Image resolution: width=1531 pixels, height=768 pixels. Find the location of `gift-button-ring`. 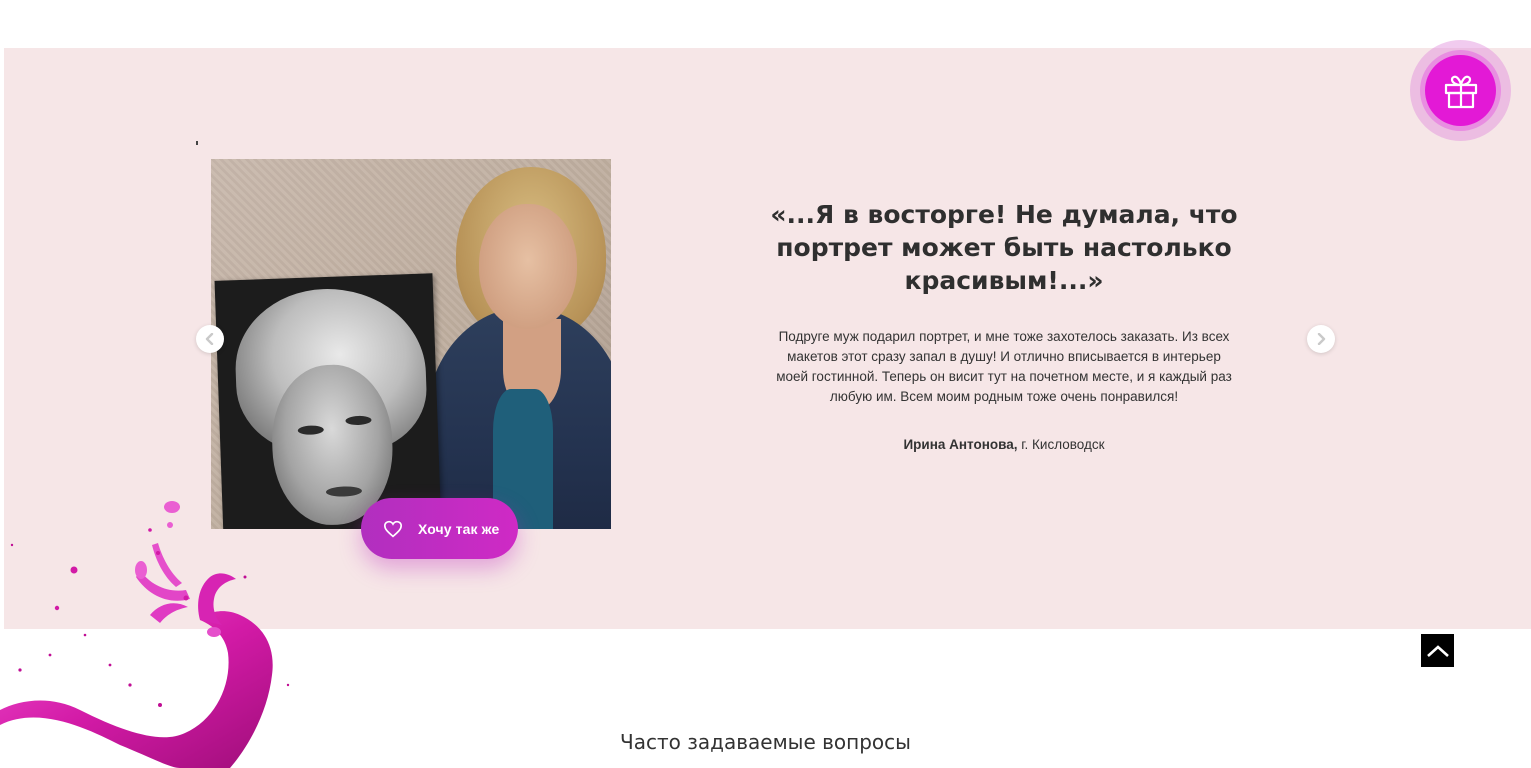

gift-button-ring is located at coordinates (1460, 90).